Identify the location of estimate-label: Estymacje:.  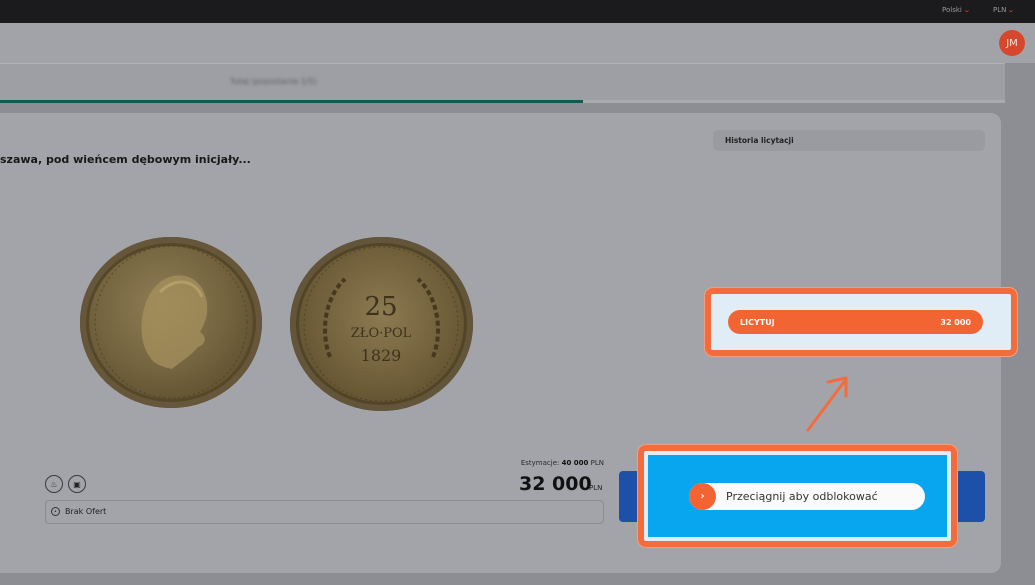
(540, 463).